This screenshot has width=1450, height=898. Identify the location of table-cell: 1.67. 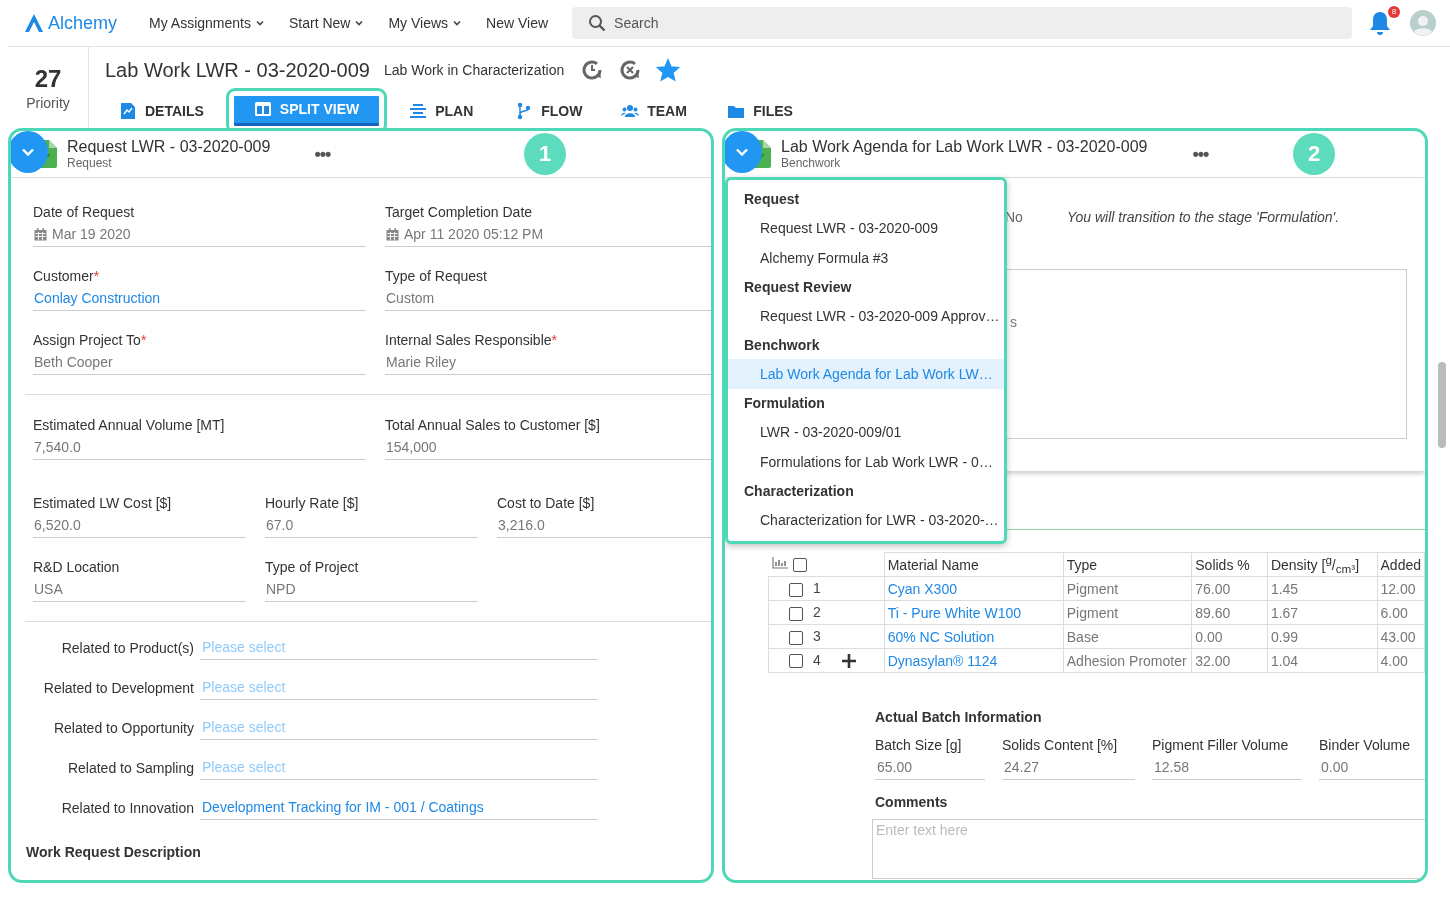
(1322, 612).